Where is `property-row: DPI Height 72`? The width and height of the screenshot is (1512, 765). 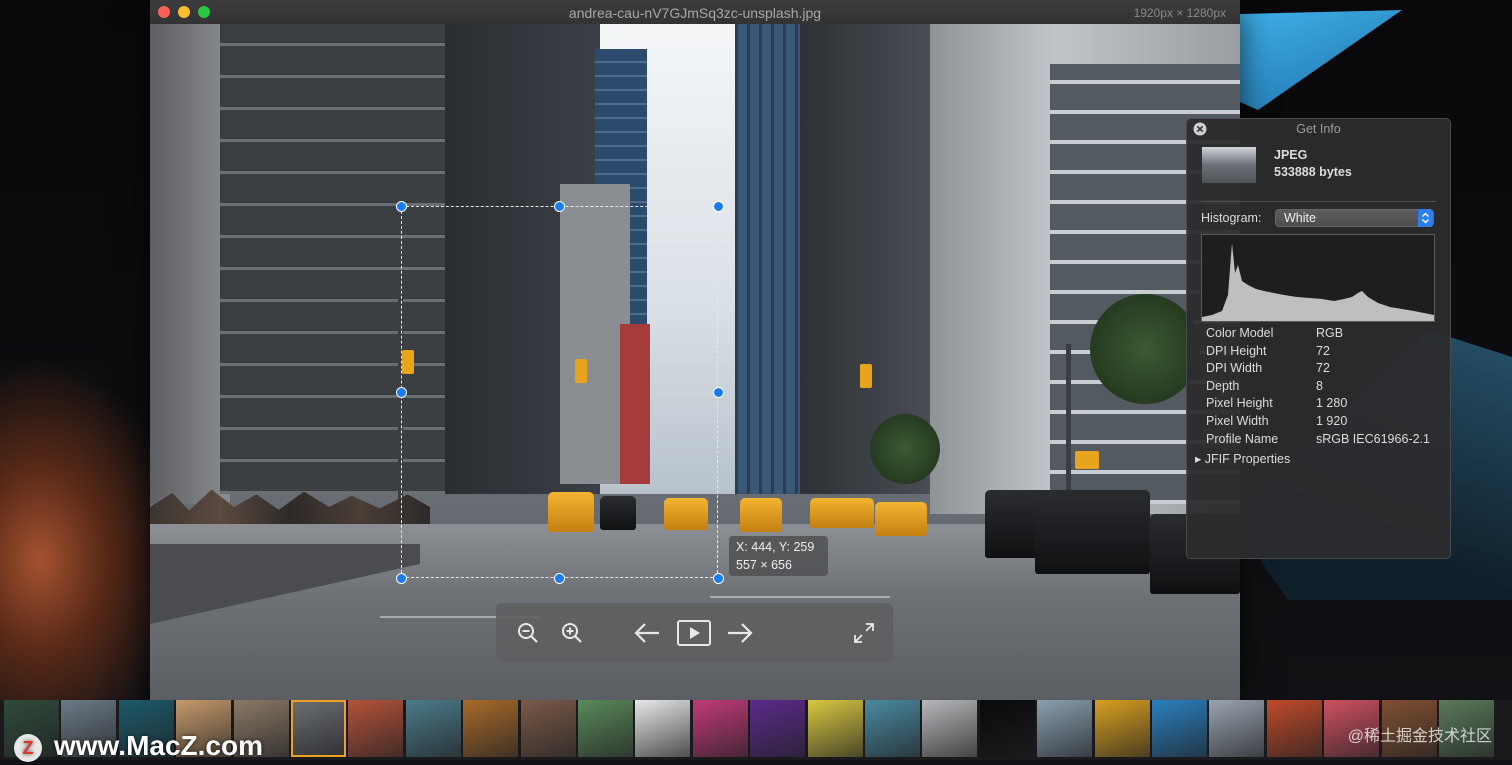
property-row: DPI Height 72 is located at coordinates (1326, 353).